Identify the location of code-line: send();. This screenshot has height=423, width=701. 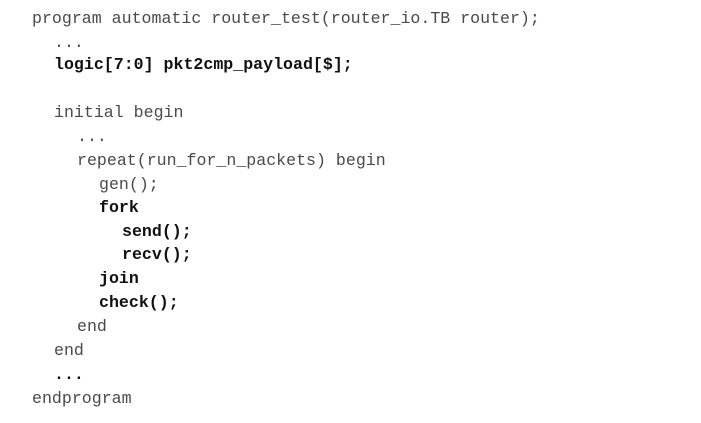
(157, 231).